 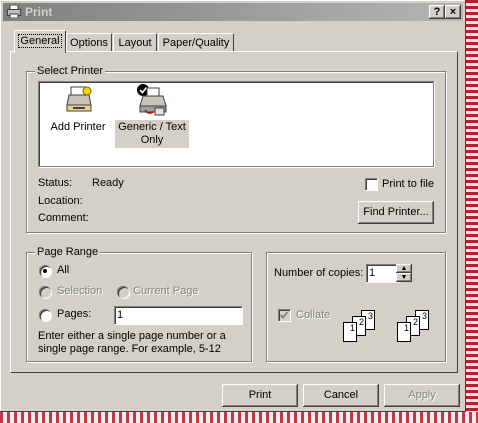 I want to click on background-desktop-strip, so click(x=472, y=211).